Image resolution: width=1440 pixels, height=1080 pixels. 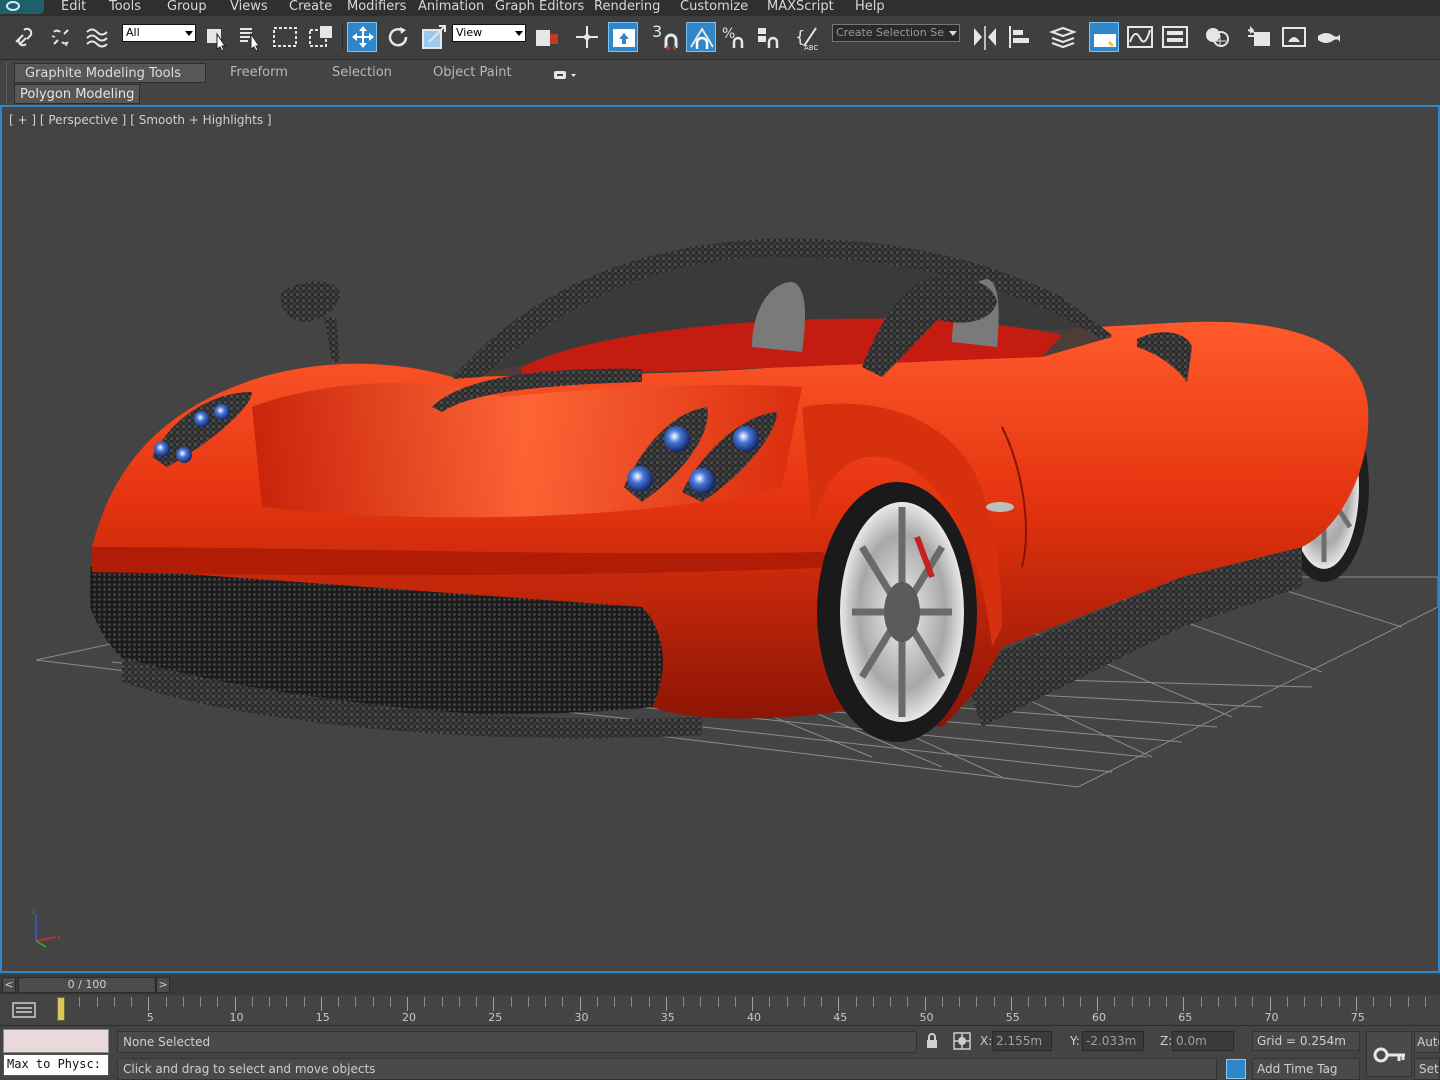 I want to click on viewport-general-menu: [ + ], so click(x=22, y=120).